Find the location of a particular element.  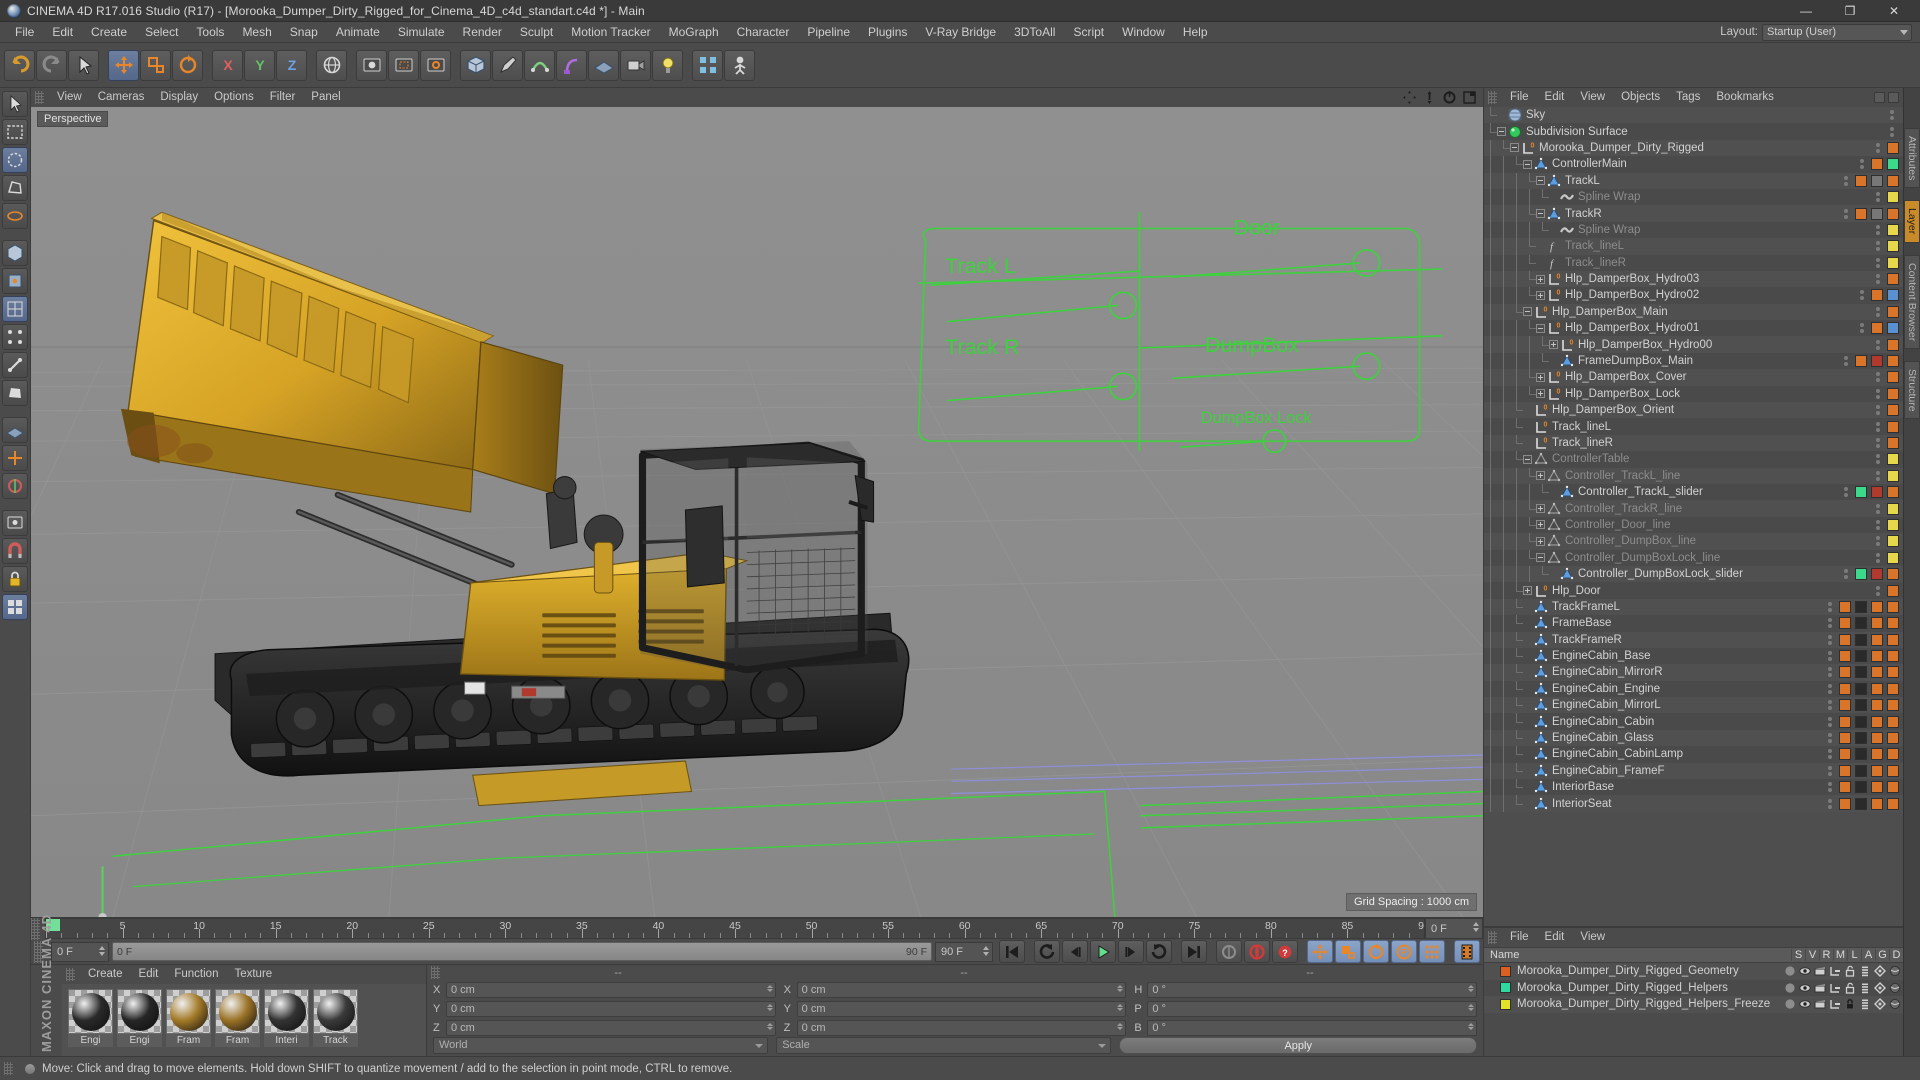

autokey-button is located at coordinates (1229, 951).